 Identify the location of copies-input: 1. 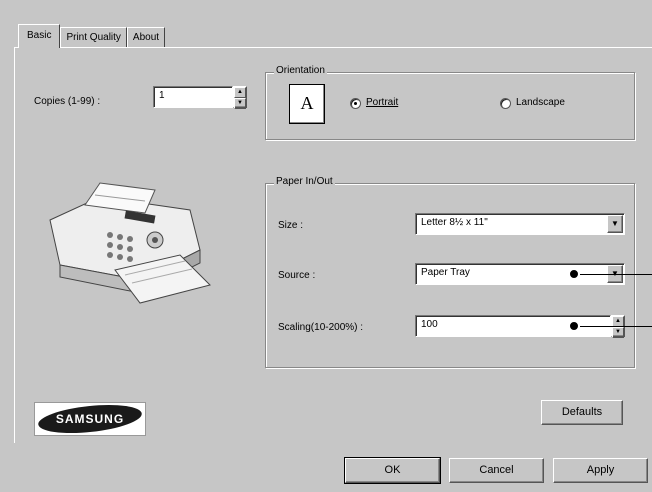
(193, 97).